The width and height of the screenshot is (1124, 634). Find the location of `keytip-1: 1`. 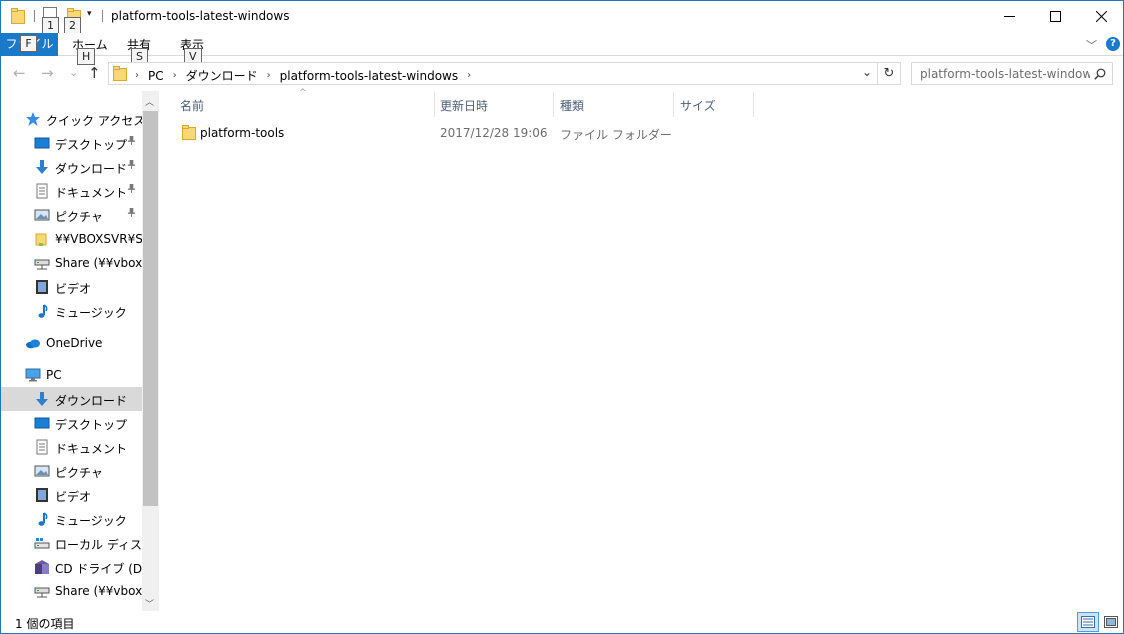

keytip-1: 1 is located at coordinates (50, 25).